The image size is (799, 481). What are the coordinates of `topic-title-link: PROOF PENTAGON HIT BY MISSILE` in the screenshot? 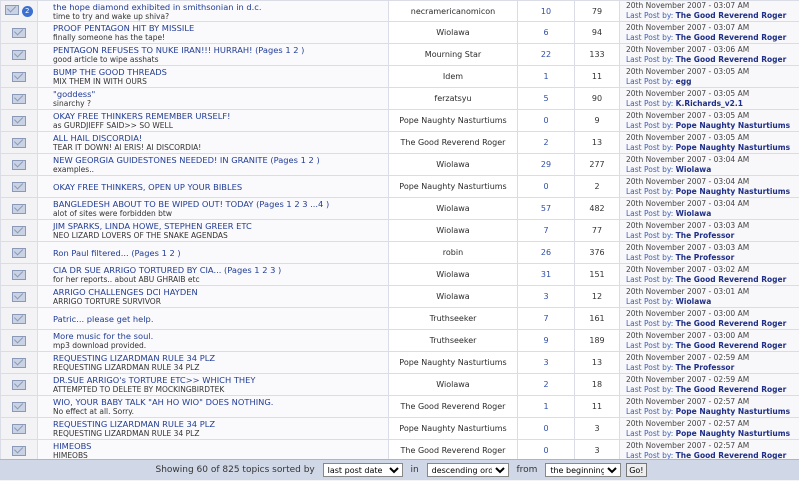 It's located at (220, 28).